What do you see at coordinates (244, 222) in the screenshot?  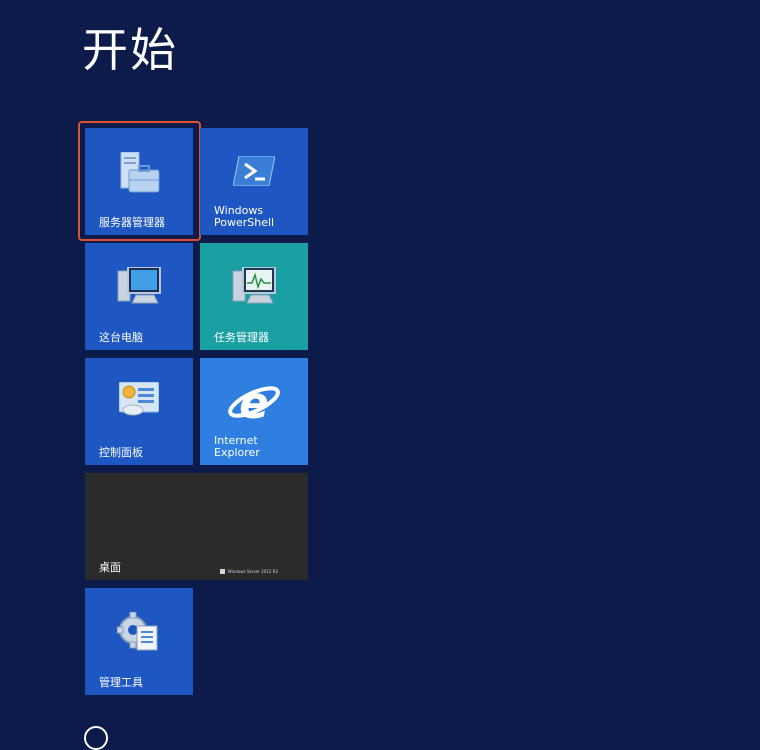 I see `tile-label-line2: PowerShell` at bounding box center [244, 222].